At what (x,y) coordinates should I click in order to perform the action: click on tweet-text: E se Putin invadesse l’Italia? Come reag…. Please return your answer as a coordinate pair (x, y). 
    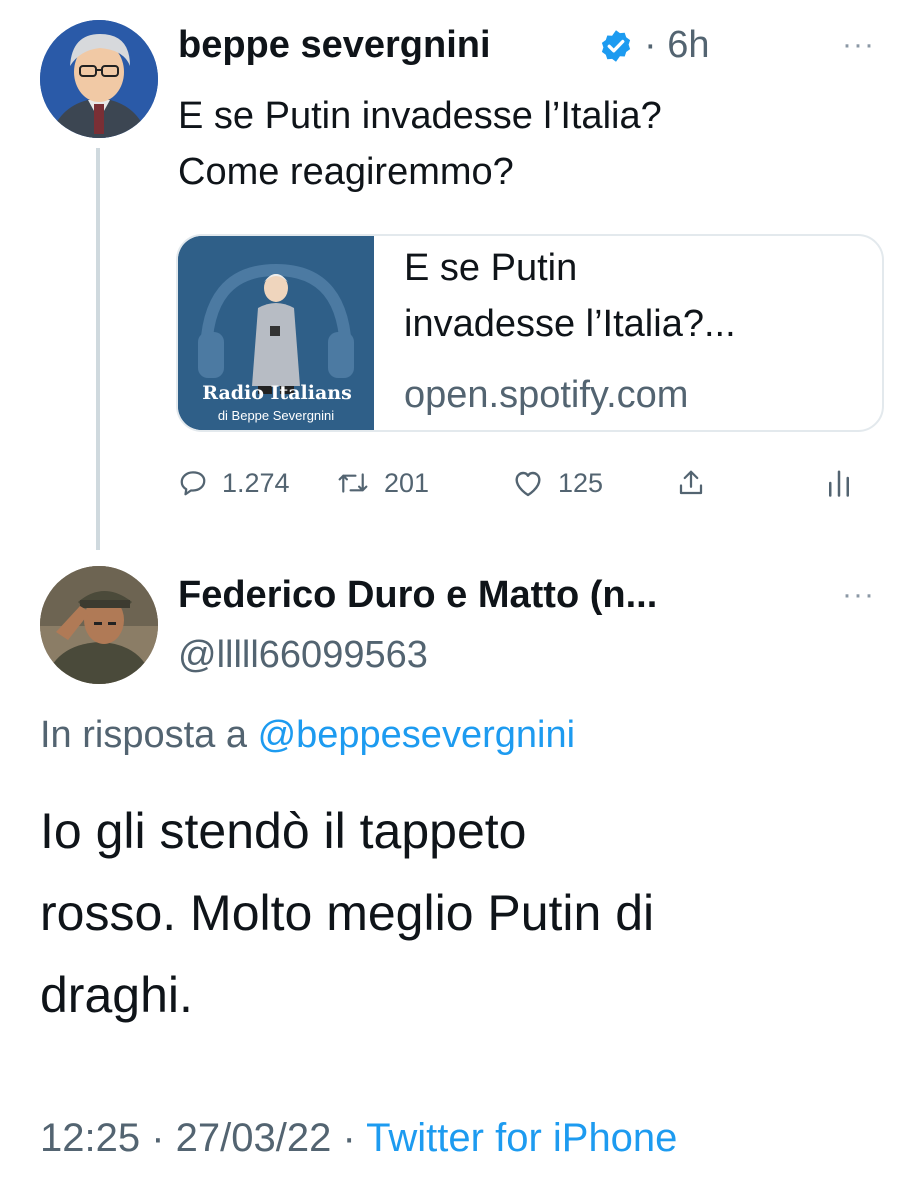
    Looking at the image, I should click on (420, 144).